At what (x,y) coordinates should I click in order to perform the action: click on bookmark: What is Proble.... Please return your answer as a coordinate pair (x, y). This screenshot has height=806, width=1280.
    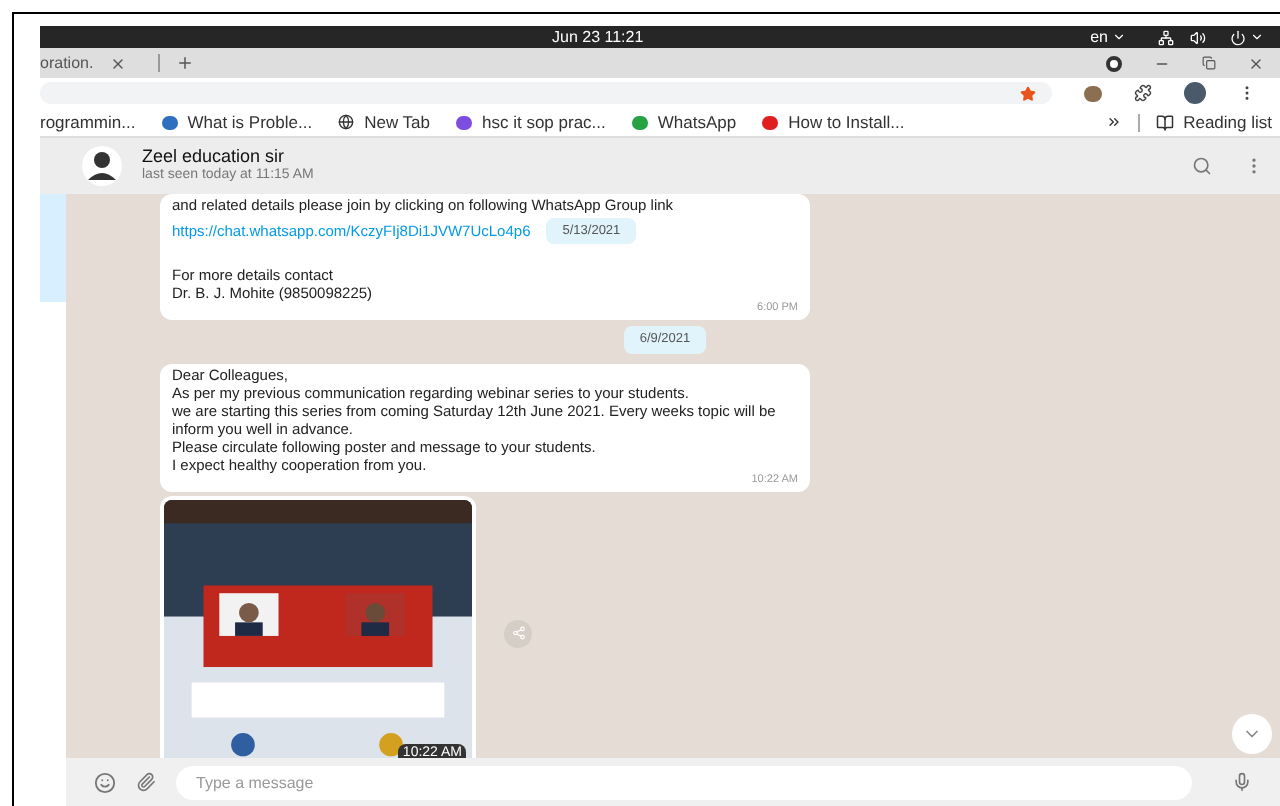
    Looking at the image, I should click on (237, 122).